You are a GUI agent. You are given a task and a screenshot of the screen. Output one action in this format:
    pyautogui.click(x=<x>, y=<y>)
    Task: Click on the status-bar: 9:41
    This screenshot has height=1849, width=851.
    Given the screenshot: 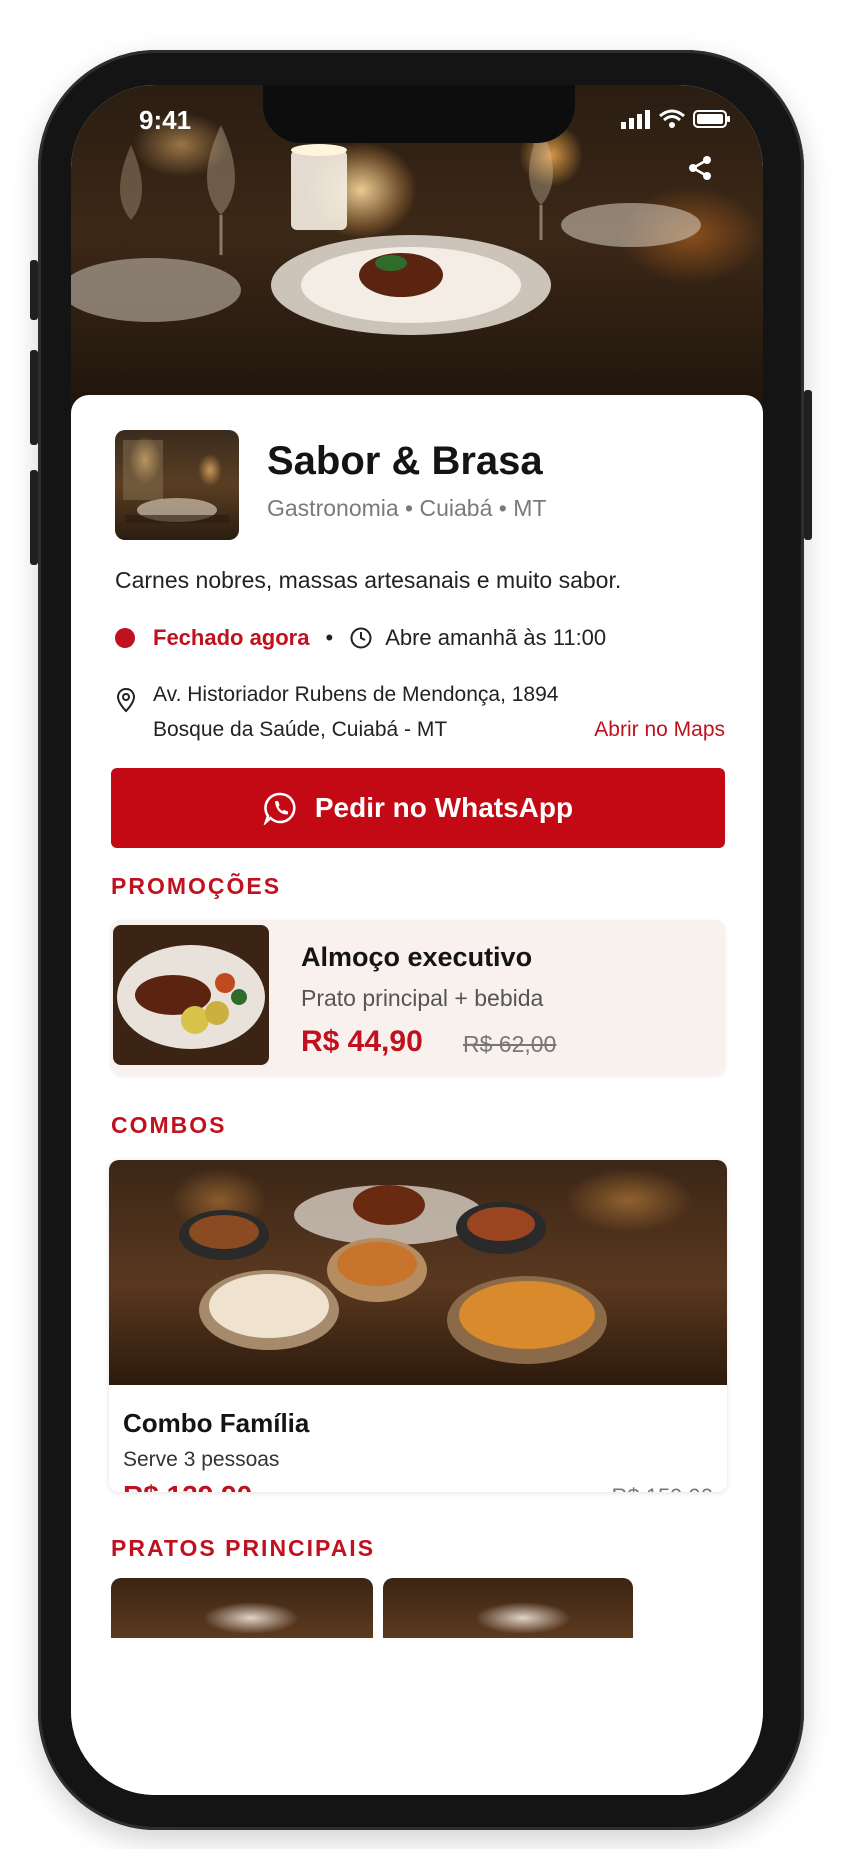 What is the action you would take?
    pyautogui.click(x=417, y=120)
    